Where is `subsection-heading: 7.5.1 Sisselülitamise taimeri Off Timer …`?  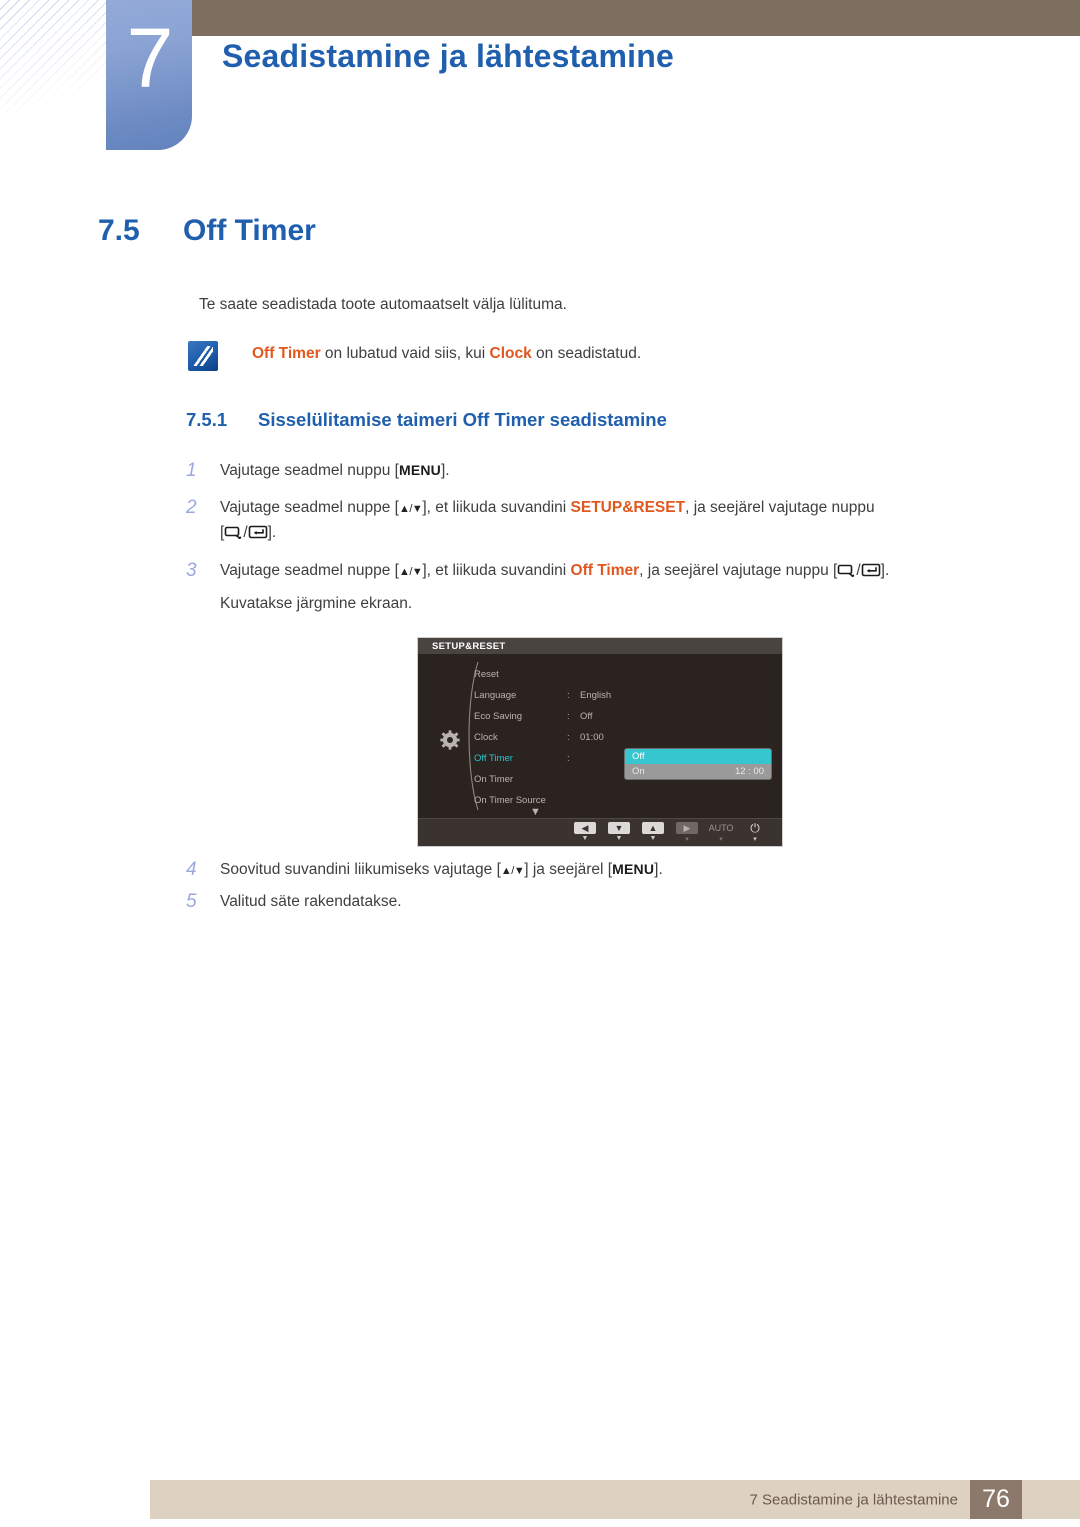 subsection-heading: 7.5.1 Sisselülitamise taimeri Off Timer … is located at coordinates (426, 420).